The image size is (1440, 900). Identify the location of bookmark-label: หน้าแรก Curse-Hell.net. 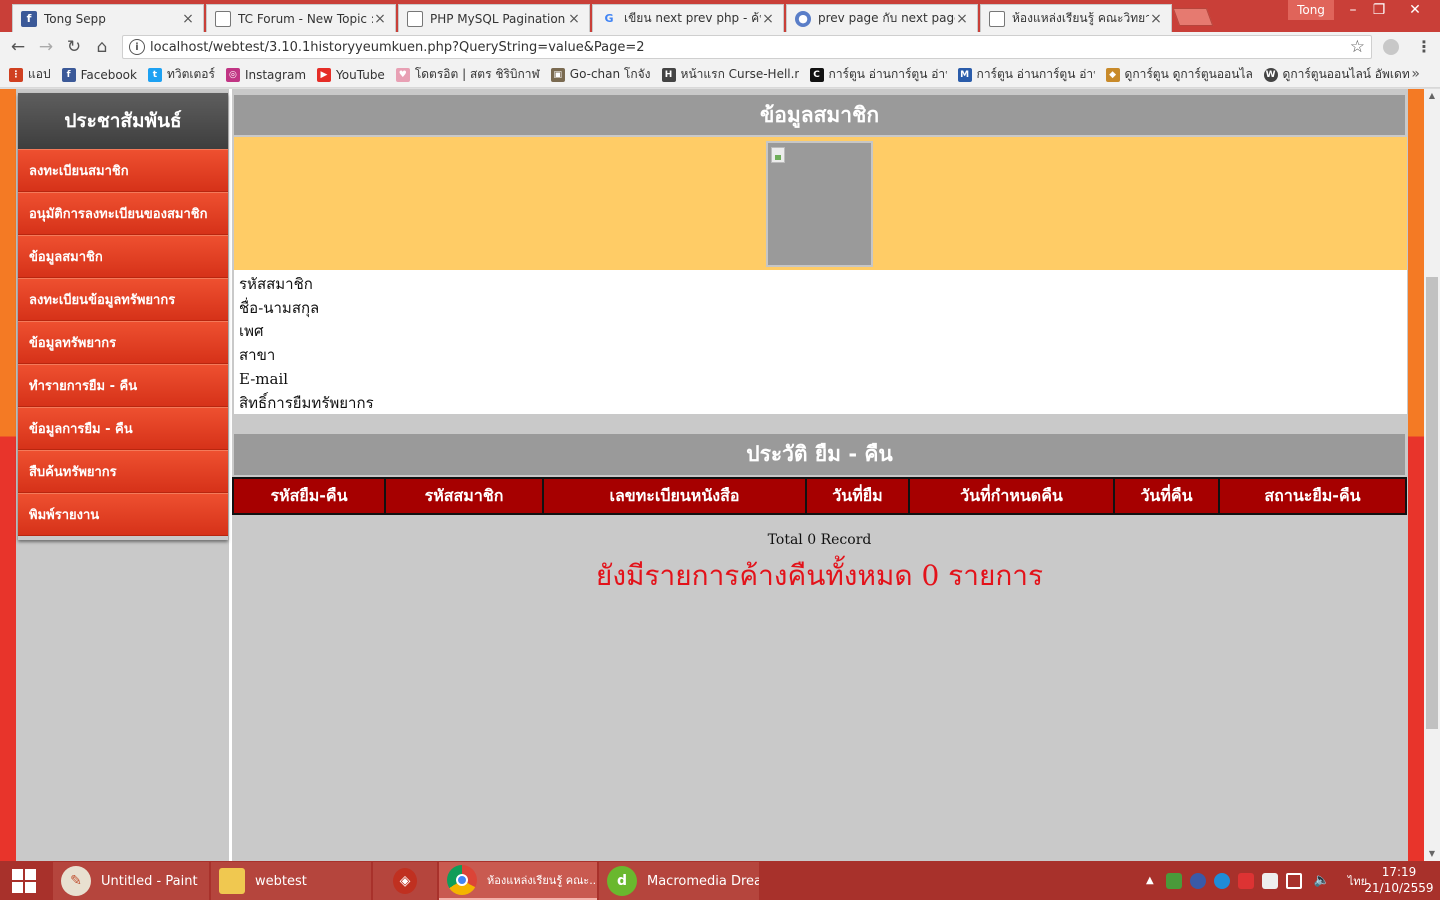
(739, 74).